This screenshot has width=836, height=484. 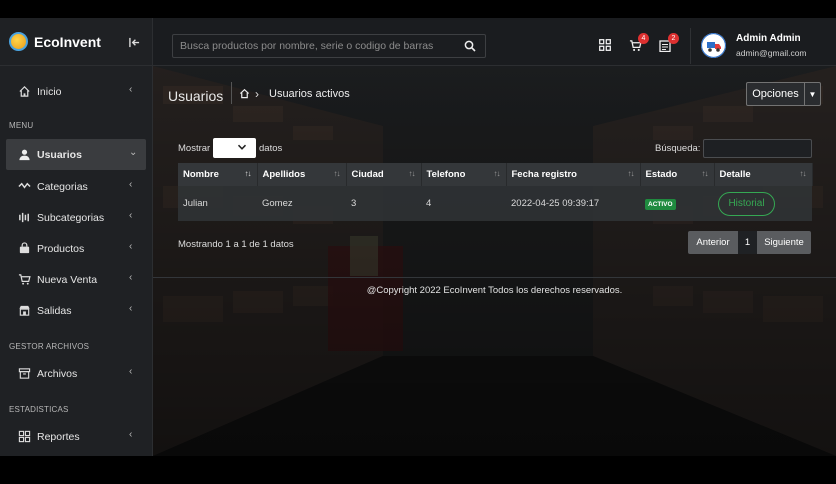 What do you see at coordinates (757, 148) in the screenshot?
I see `table-search-input` at bounding box center [757, 148].